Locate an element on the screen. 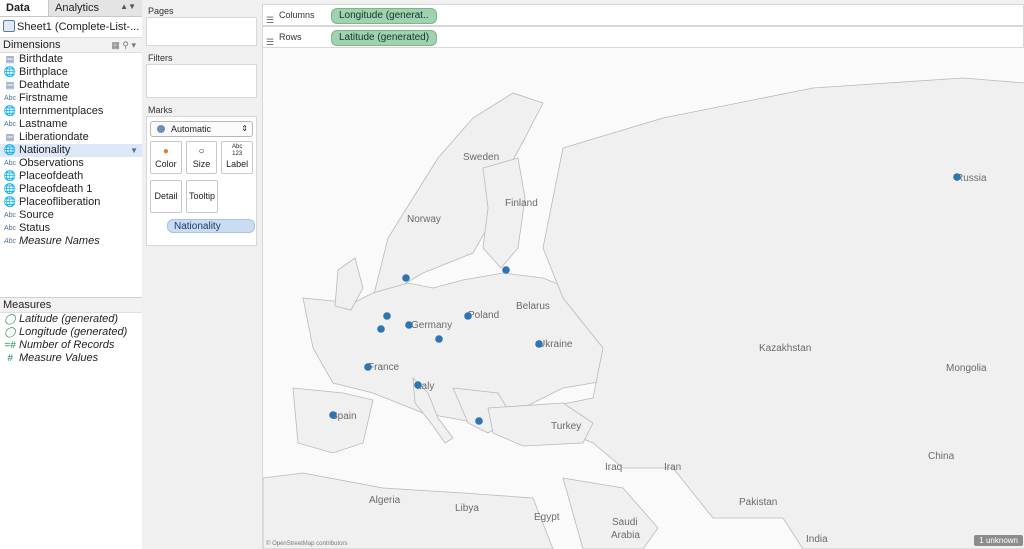  dimensions-header: Dimensions ▦ ⚲ ▾ is located at coordinates (71, 45).